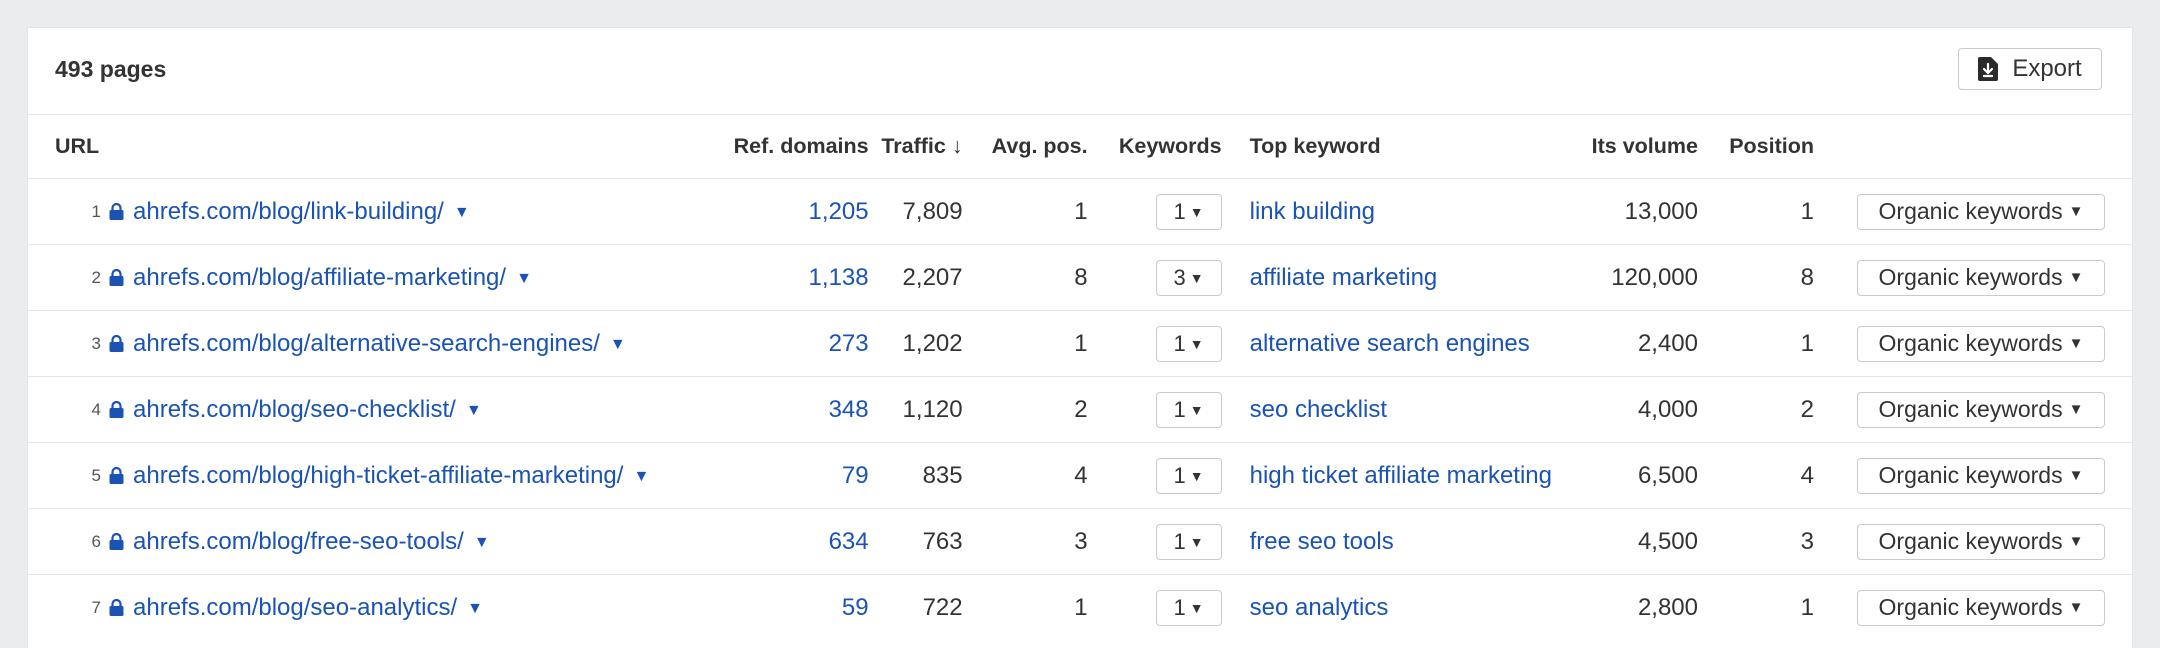 The height and width of the screenshot is (648, 2160). I want to click on top-keyword-link: affiliate marketing, so click(1344, 277).